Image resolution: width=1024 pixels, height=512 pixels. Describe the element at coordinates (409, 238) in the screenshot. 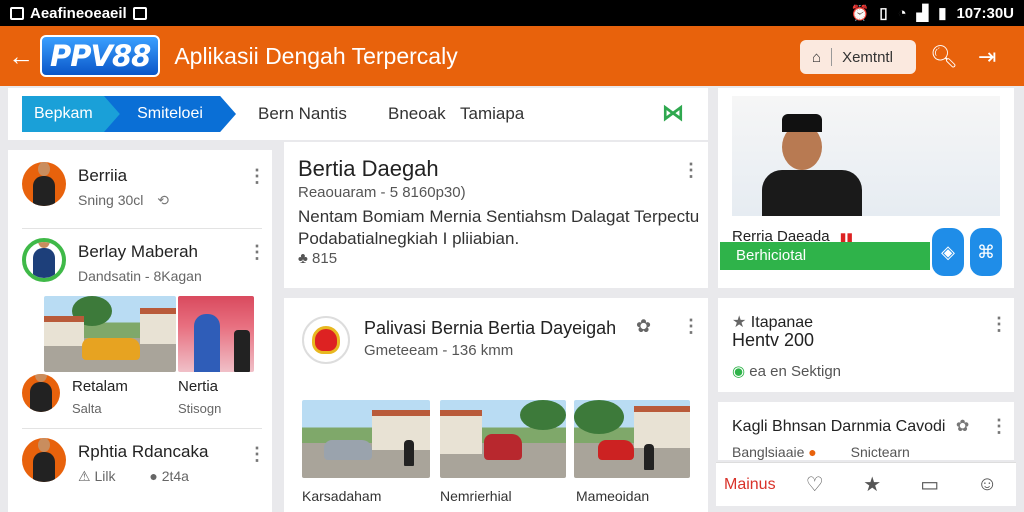

I see `post-body-line: Podabatialnegkiah I pliiabian.` at that location.